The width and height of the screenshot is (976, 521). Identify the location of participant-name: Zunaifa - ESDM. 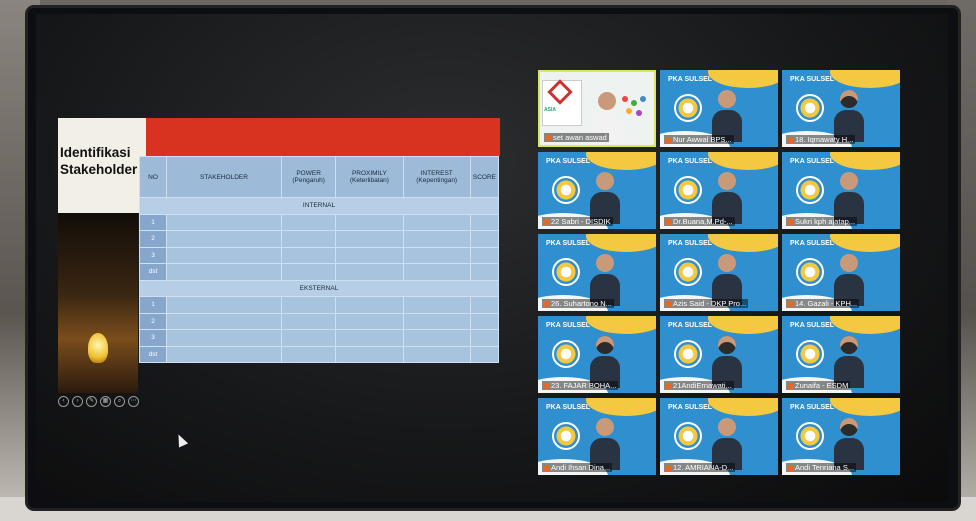
(818, 385).